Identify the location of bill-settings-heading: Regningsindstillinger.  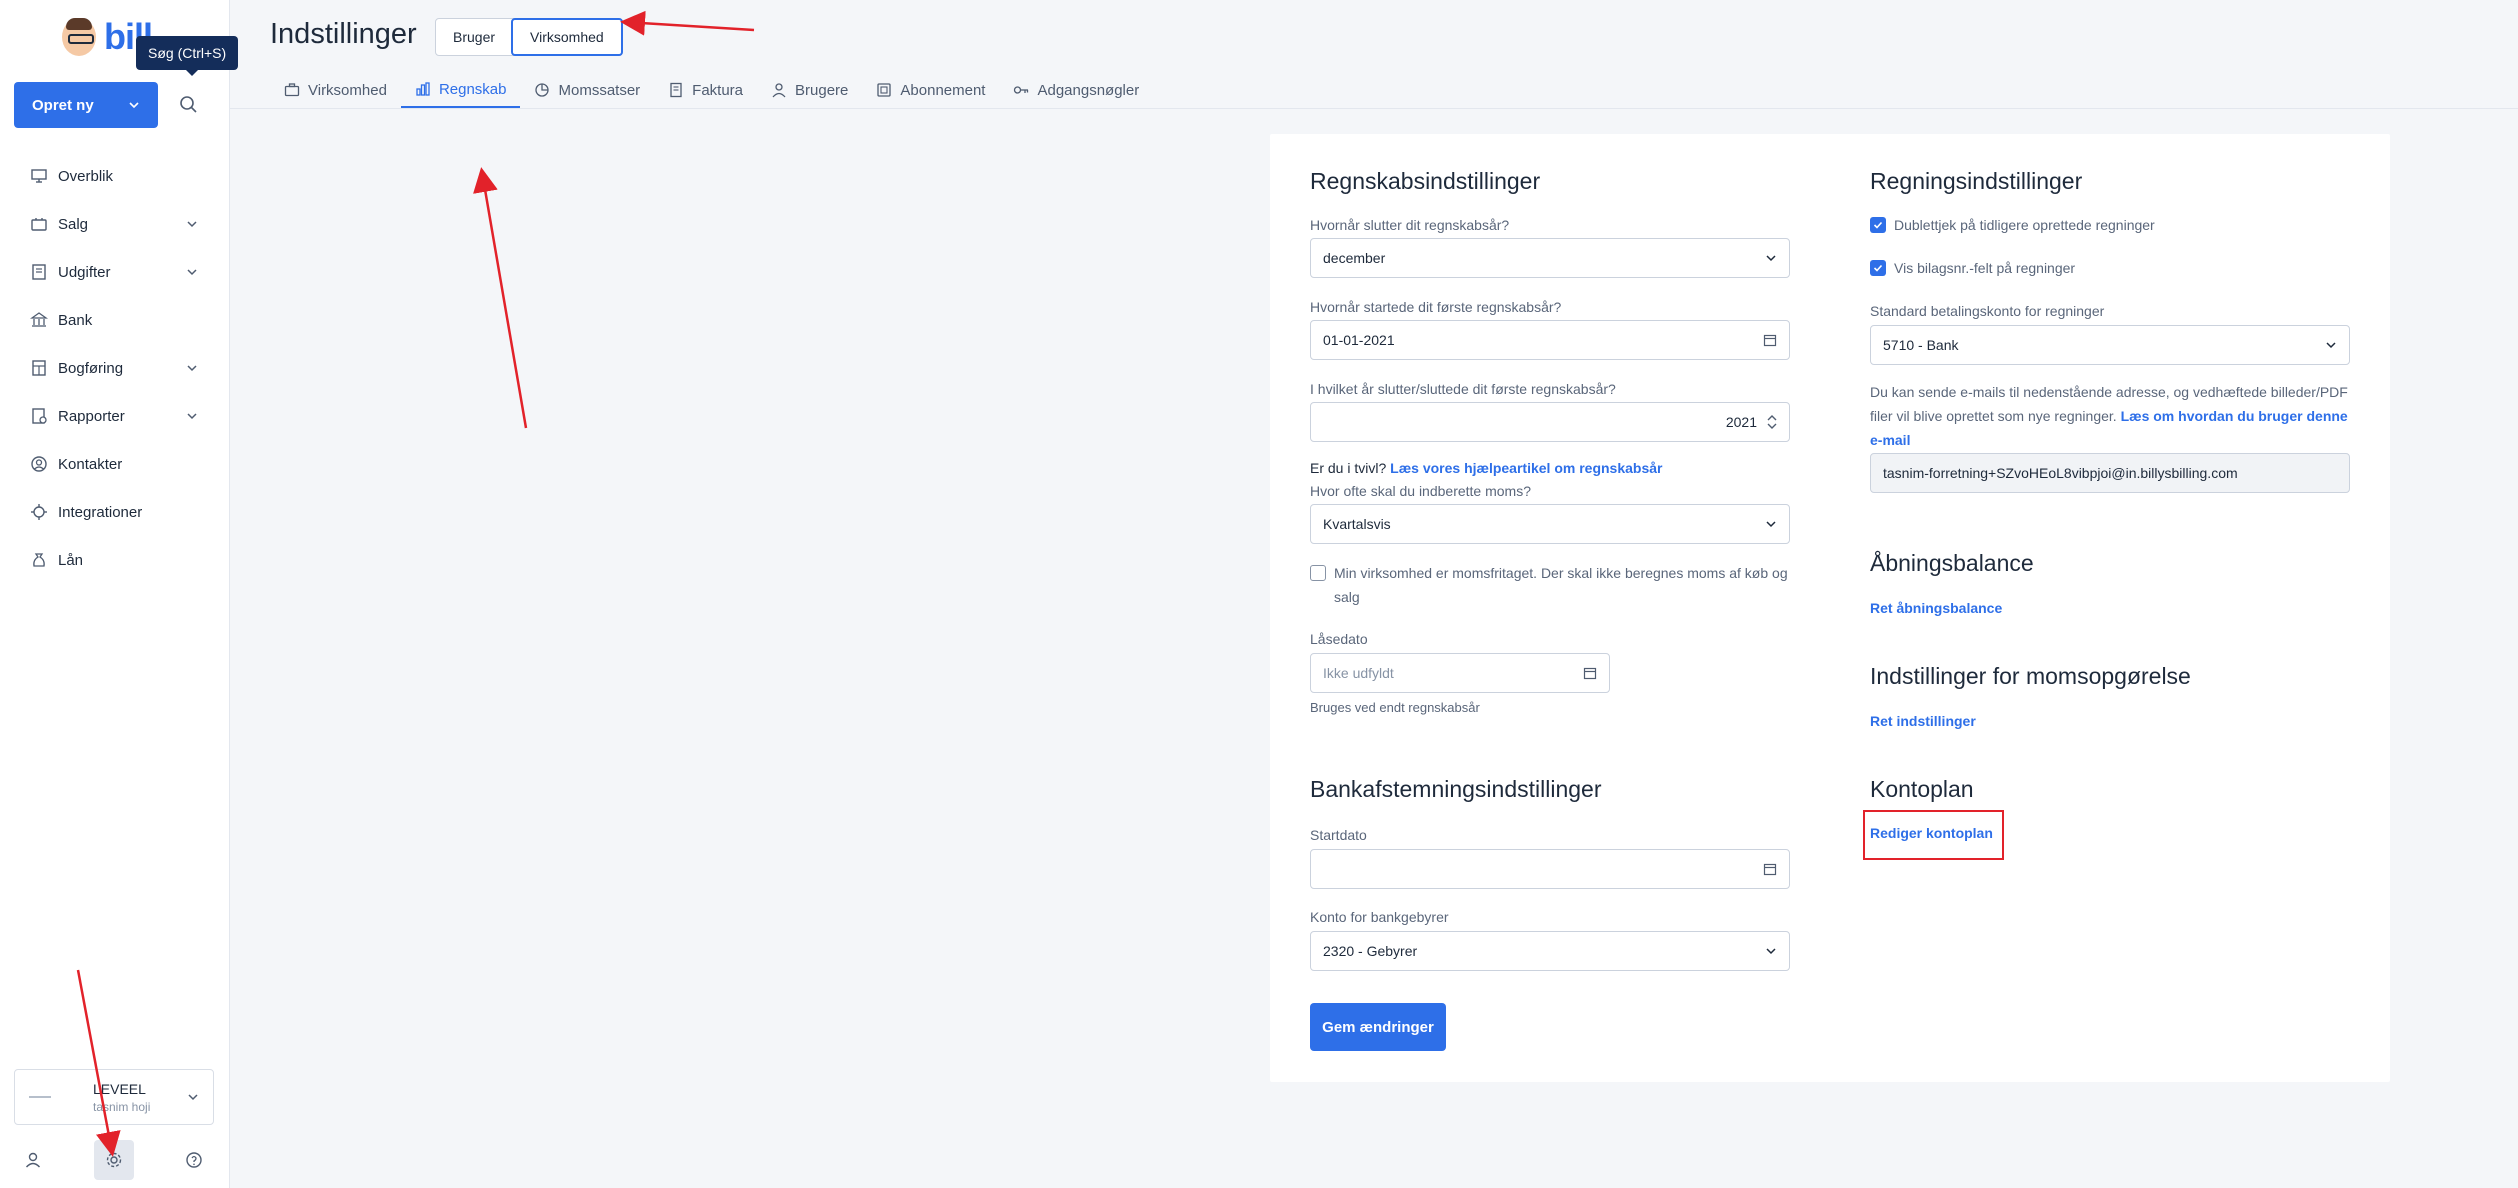
(1976, 181).